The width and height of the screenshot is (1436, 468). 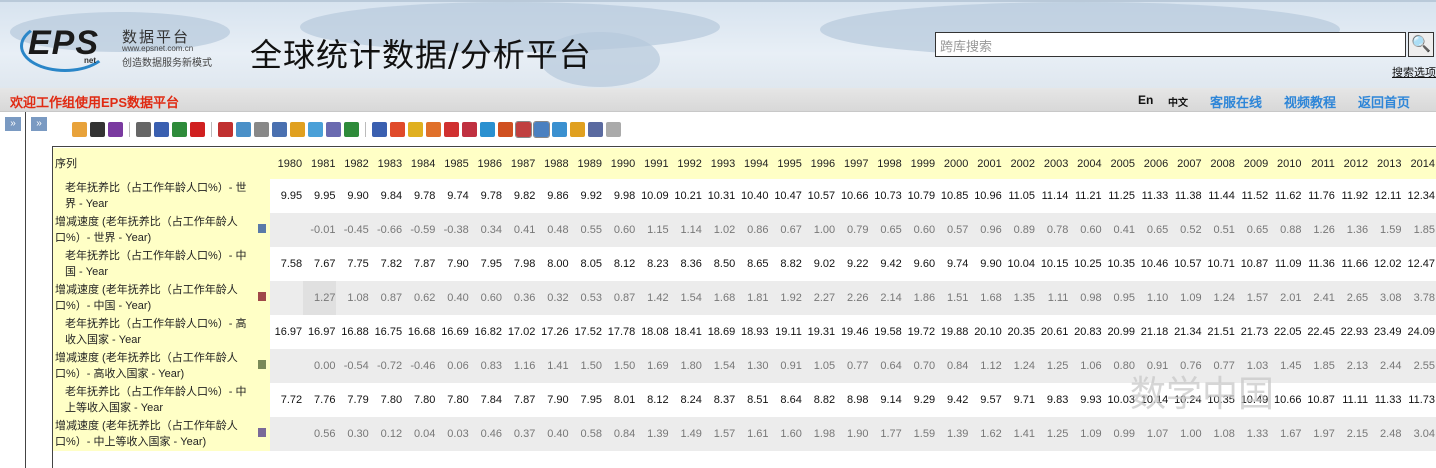 What do you see at coordinates (286, 298) in the screenshot?
I see `value-cell` at bounding box center [286, 298].